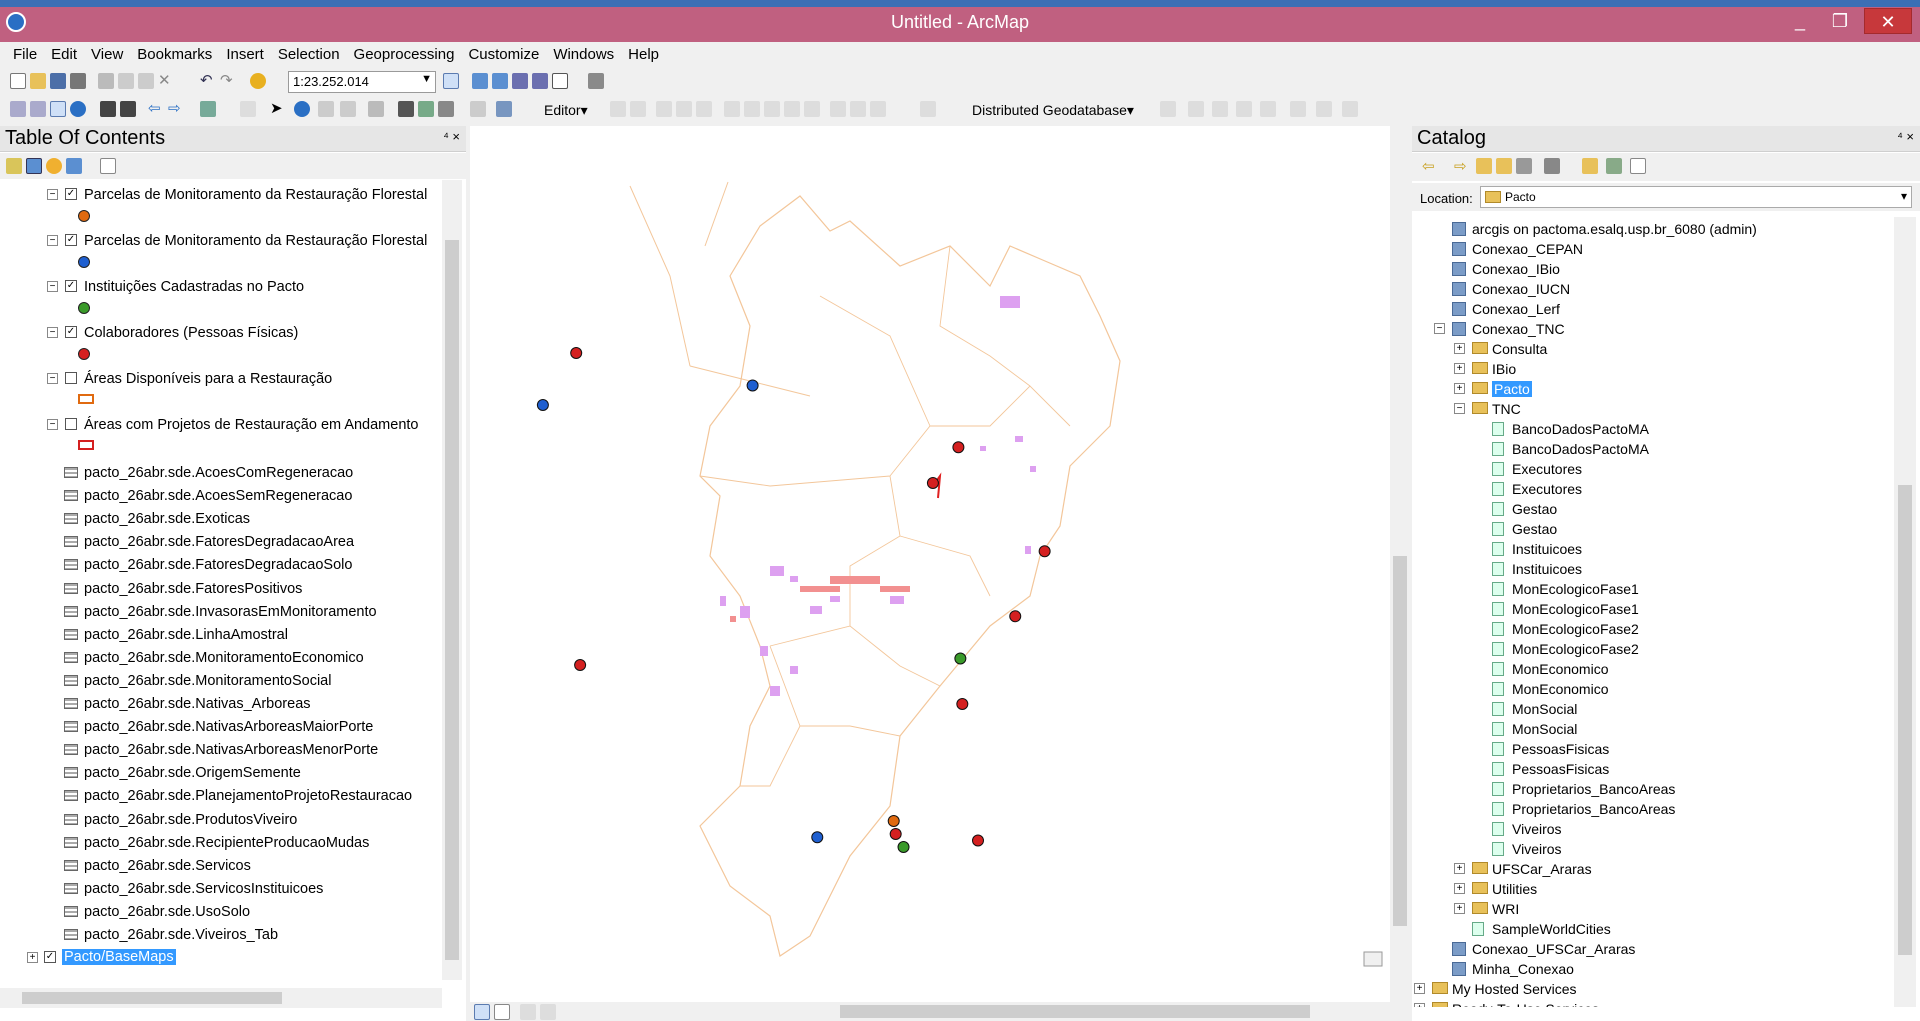  I want to click on map-vscroll-thumb, so click(1400, 741).